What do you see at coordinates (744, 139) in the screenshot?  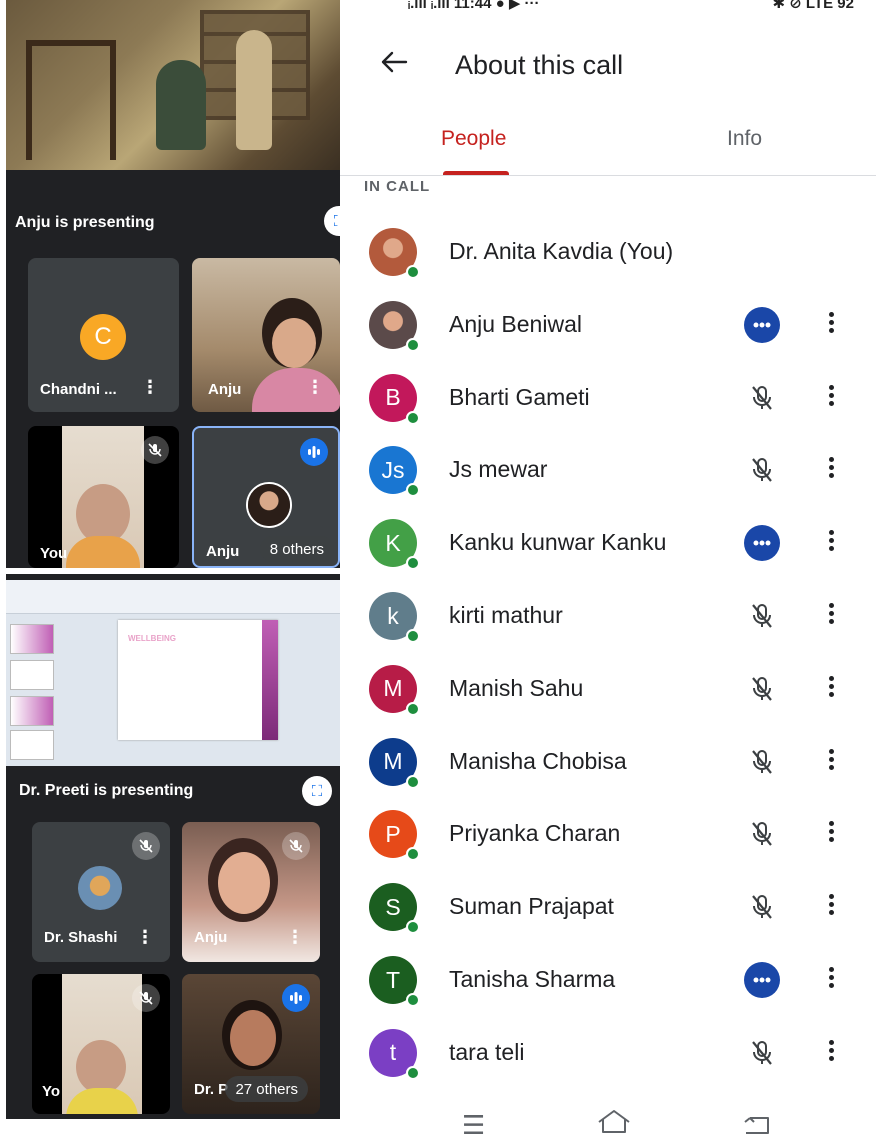 I see `tab-info: Info` at bounding box center [744, 139].